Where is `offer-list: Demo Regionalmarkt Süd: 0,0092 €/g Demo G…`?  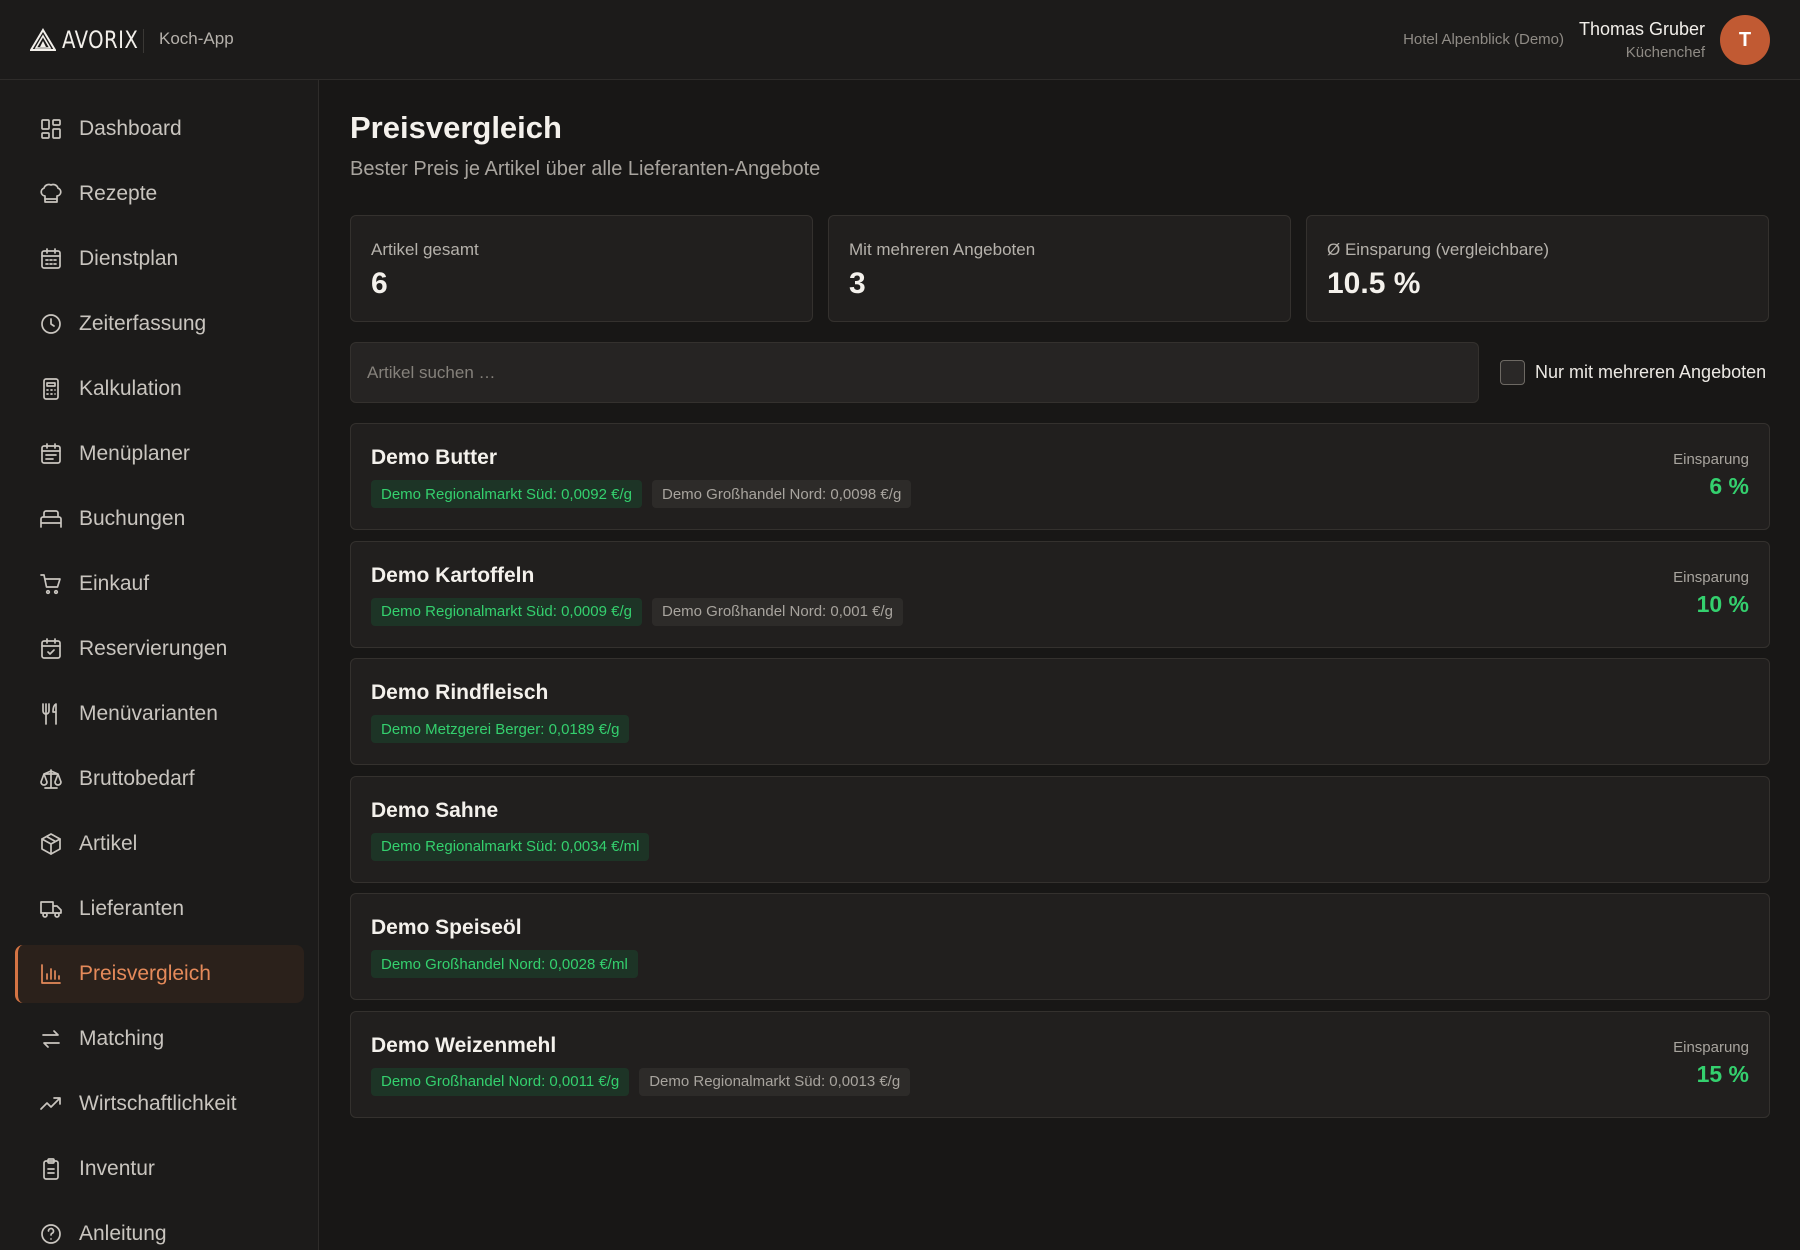
offer-list: Demo Regionalmarkt Süd: 0,0092 €/g Demo G… is located at coordinates (641, 494).